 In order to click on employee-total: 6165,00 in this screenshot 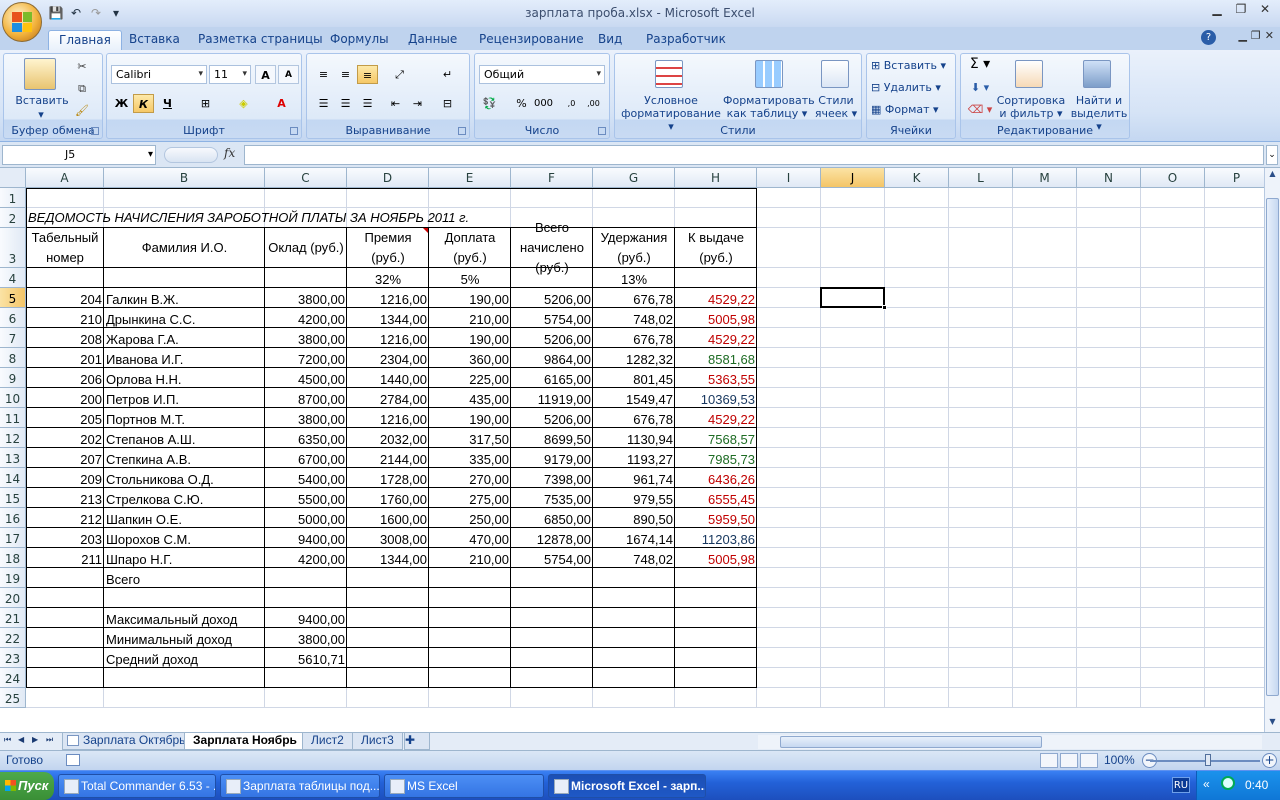, I will do `click(552, 378)`.